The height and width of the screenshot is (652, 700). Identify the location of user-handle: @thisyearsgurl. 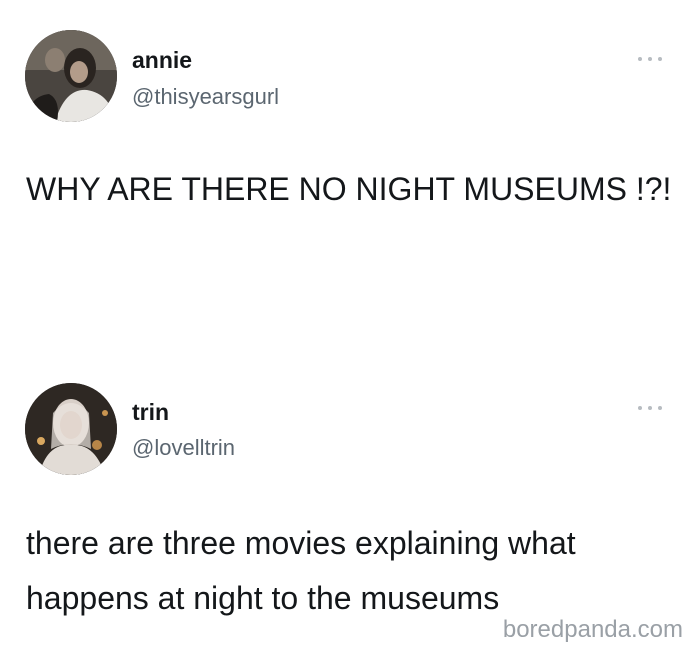
(205, 97).